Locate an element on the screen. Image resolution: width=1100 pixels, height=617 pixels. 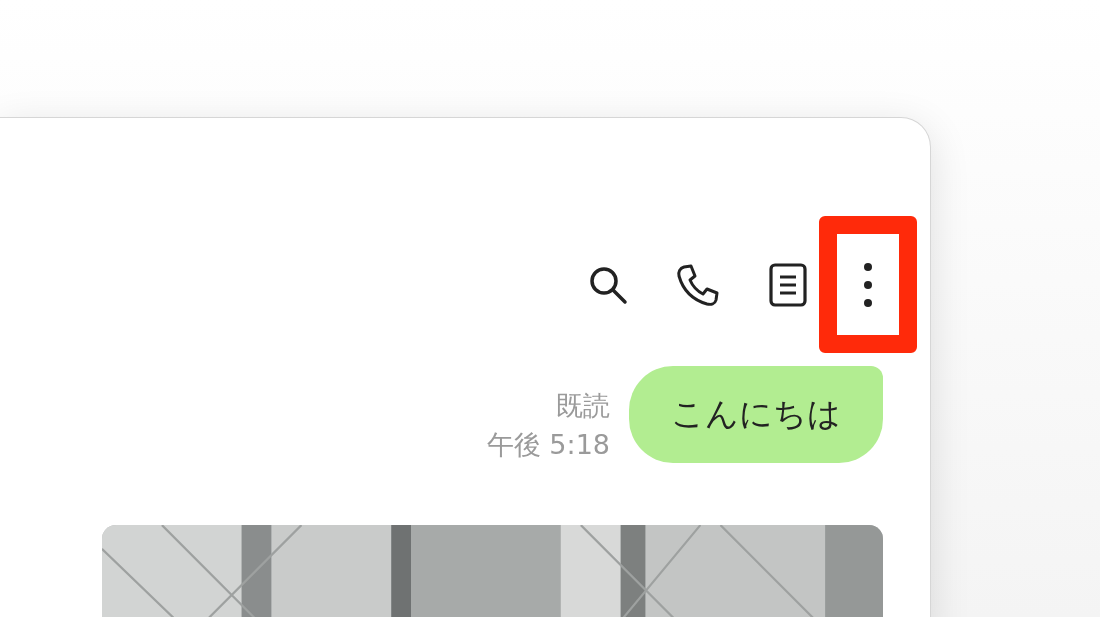
notes-icon is located at coordinates (788, 284).